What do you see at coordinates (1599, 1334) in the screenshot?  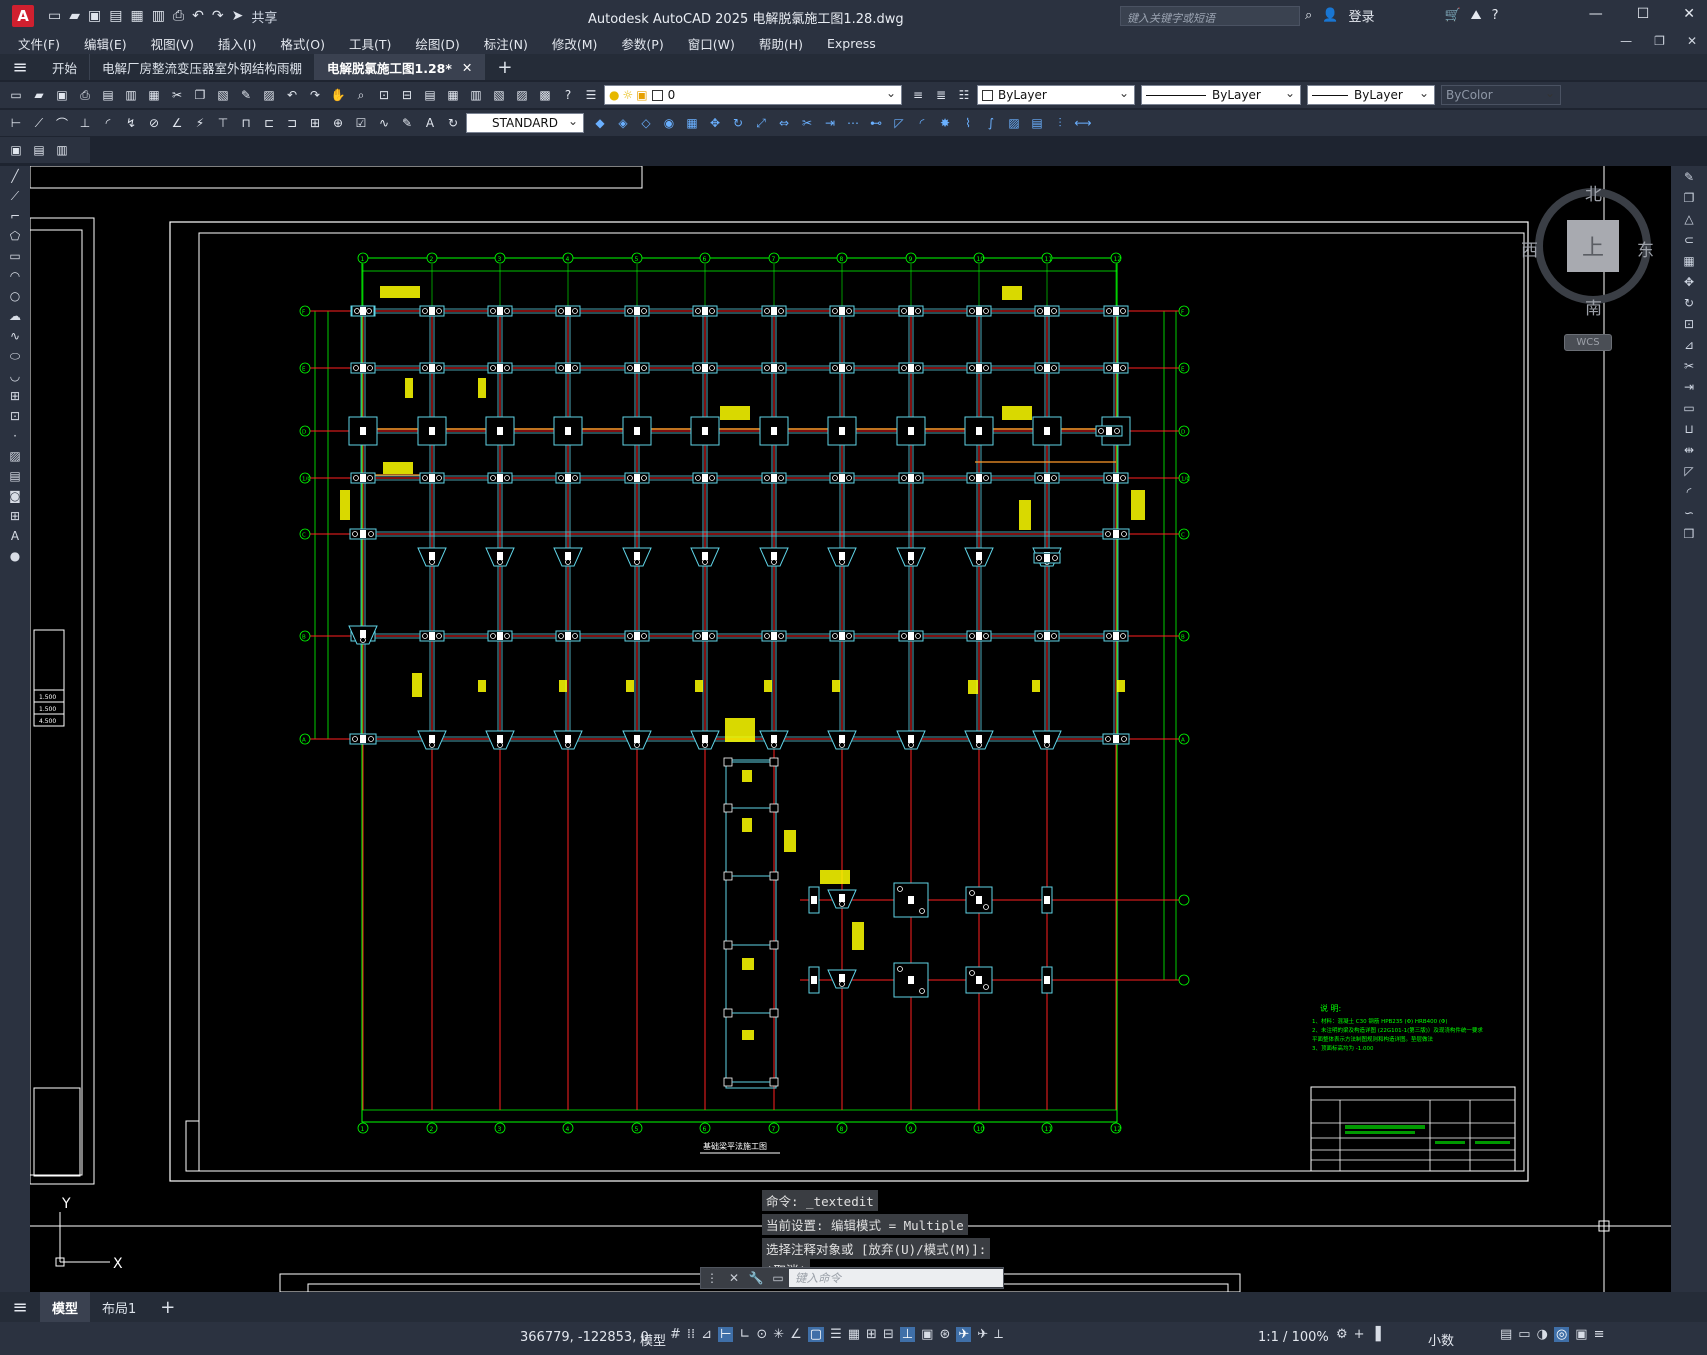 I see `customize-icon: ≡` at bounding box center [1599, 1334].